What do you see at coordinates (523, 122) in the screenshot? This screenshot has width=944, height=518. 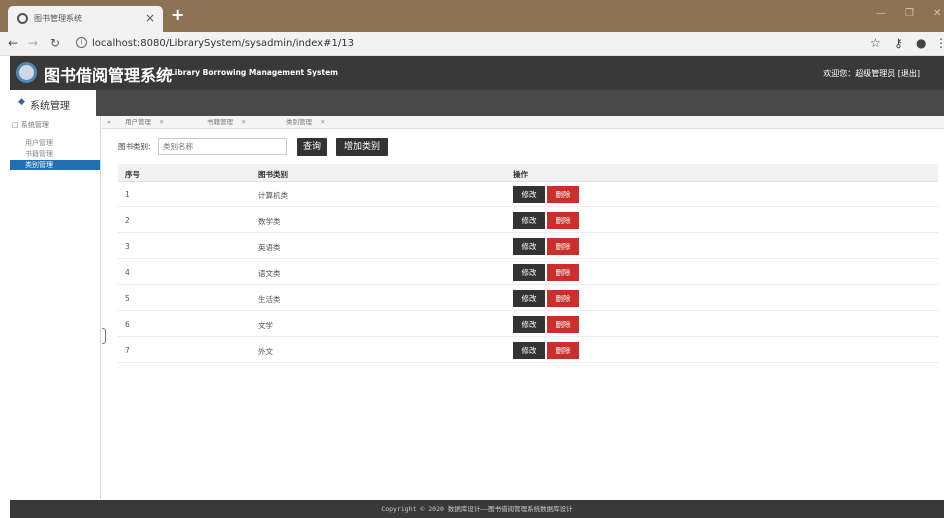 I see `content-tabs: « 用户管理 ✕ 书籍管理 ✕ 类别管理 ✕` at bounding box center [523, 122].